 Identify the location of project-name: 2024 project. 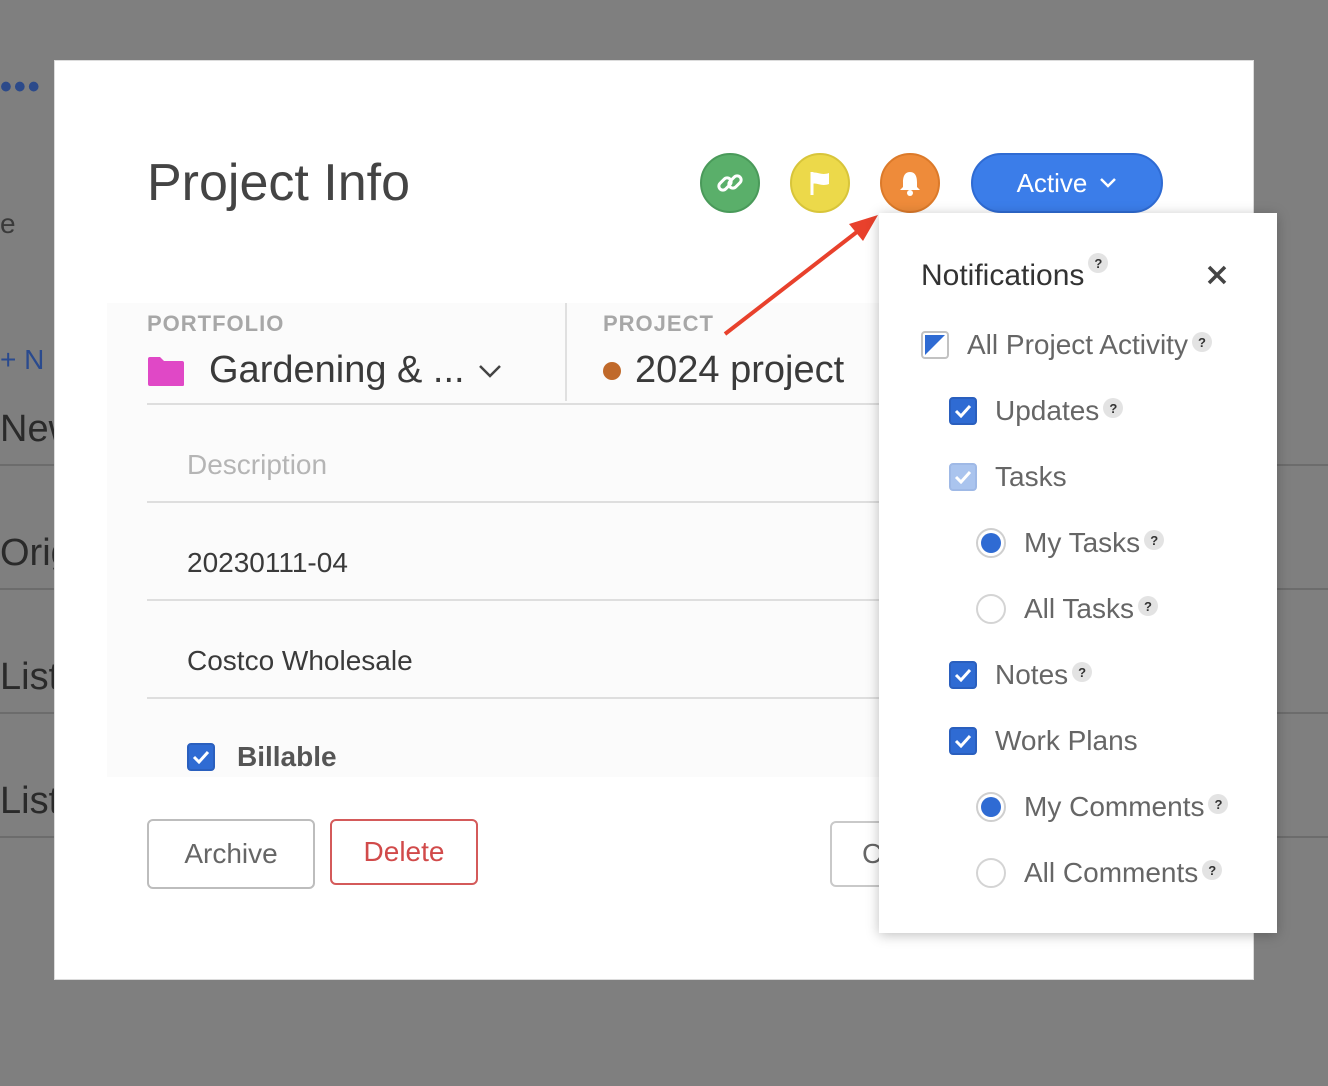
(740, 370).